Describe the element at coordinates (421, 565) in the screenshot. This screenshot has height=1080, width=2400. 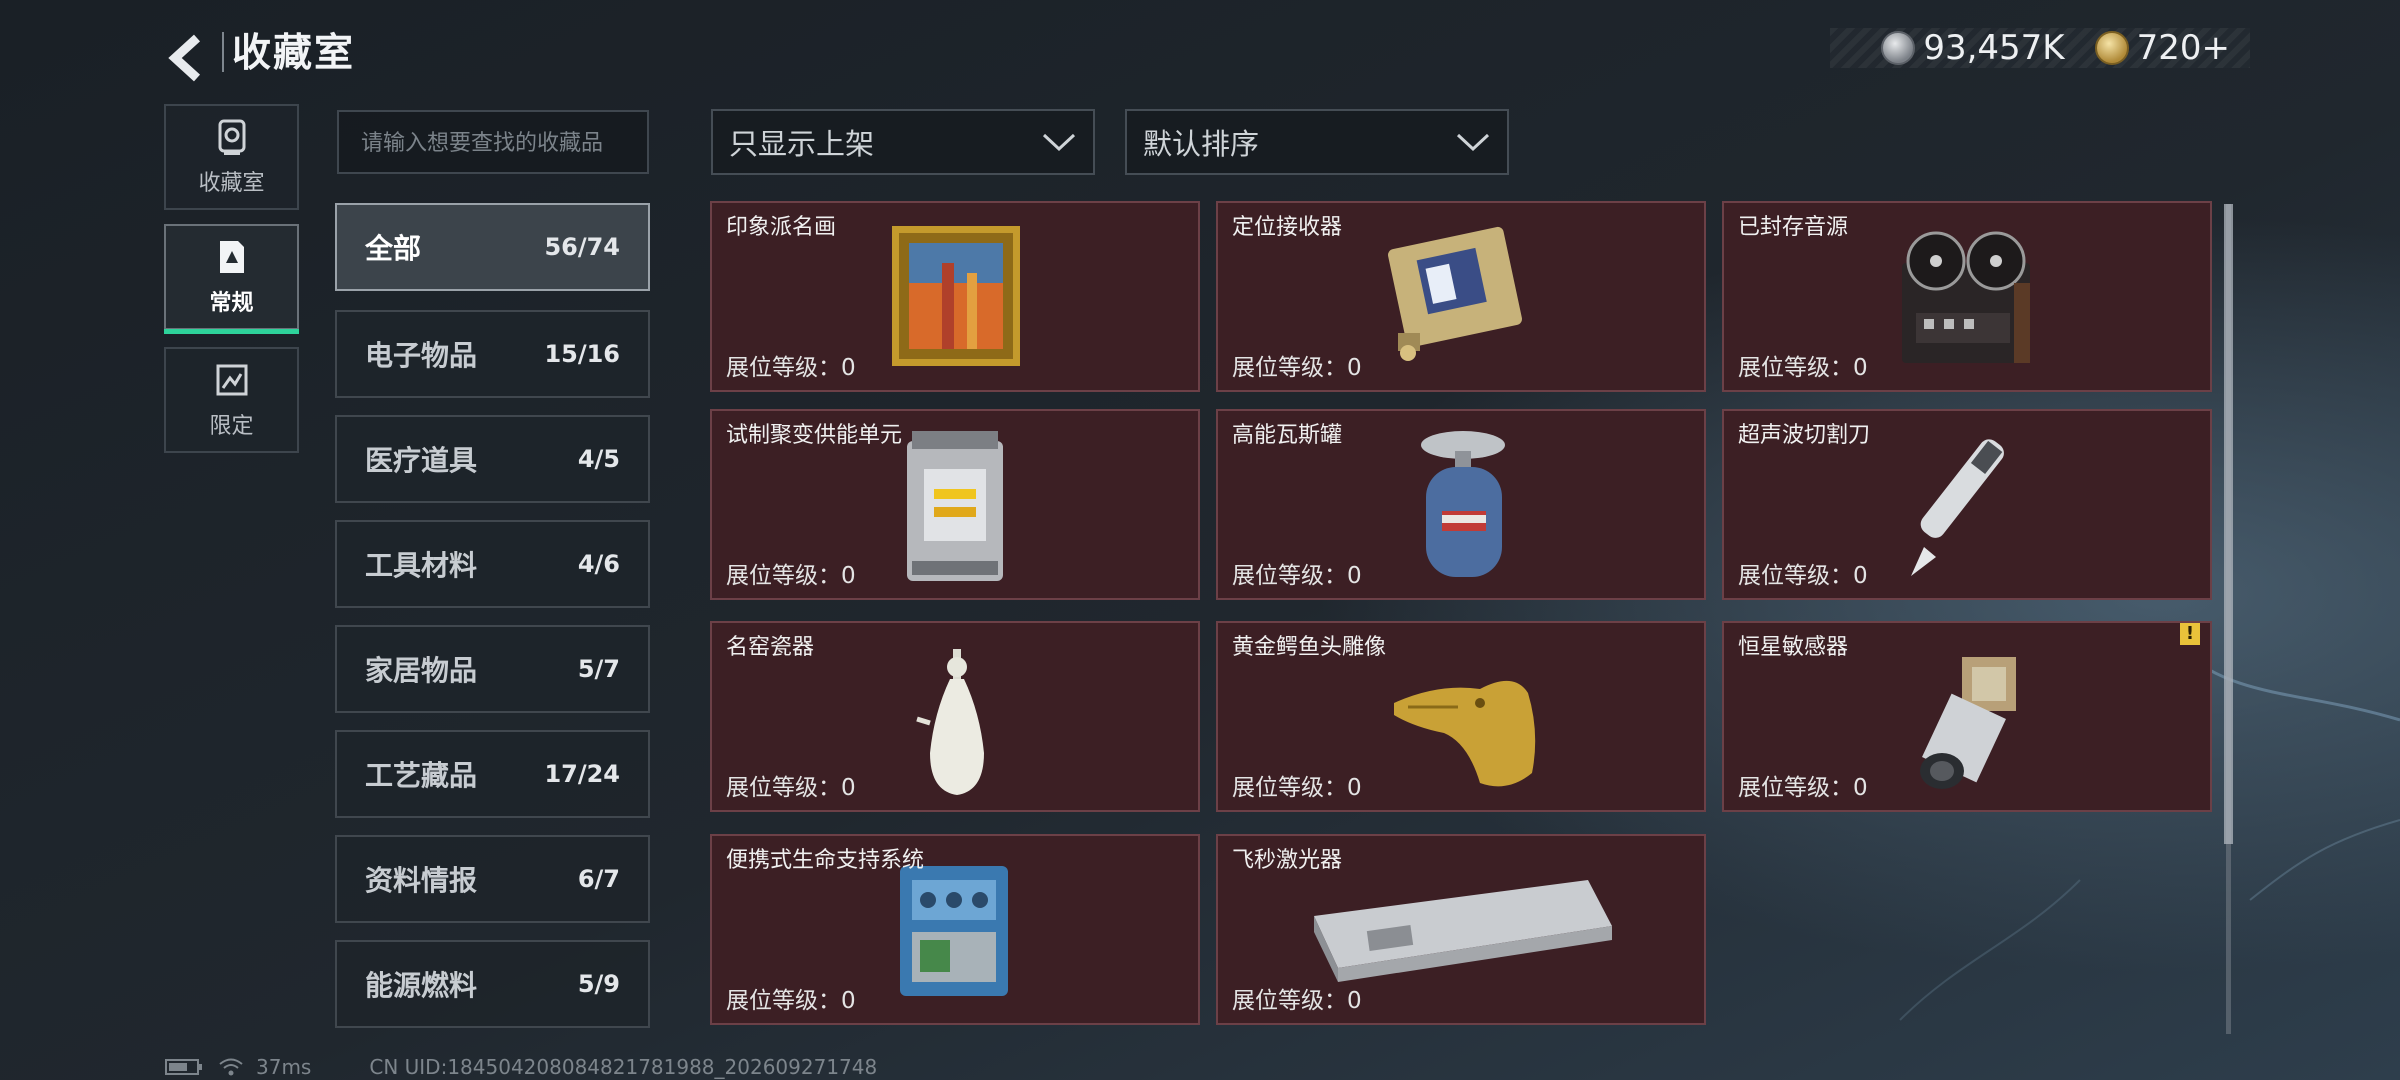
I see `category-name: 工具材料` at that location.